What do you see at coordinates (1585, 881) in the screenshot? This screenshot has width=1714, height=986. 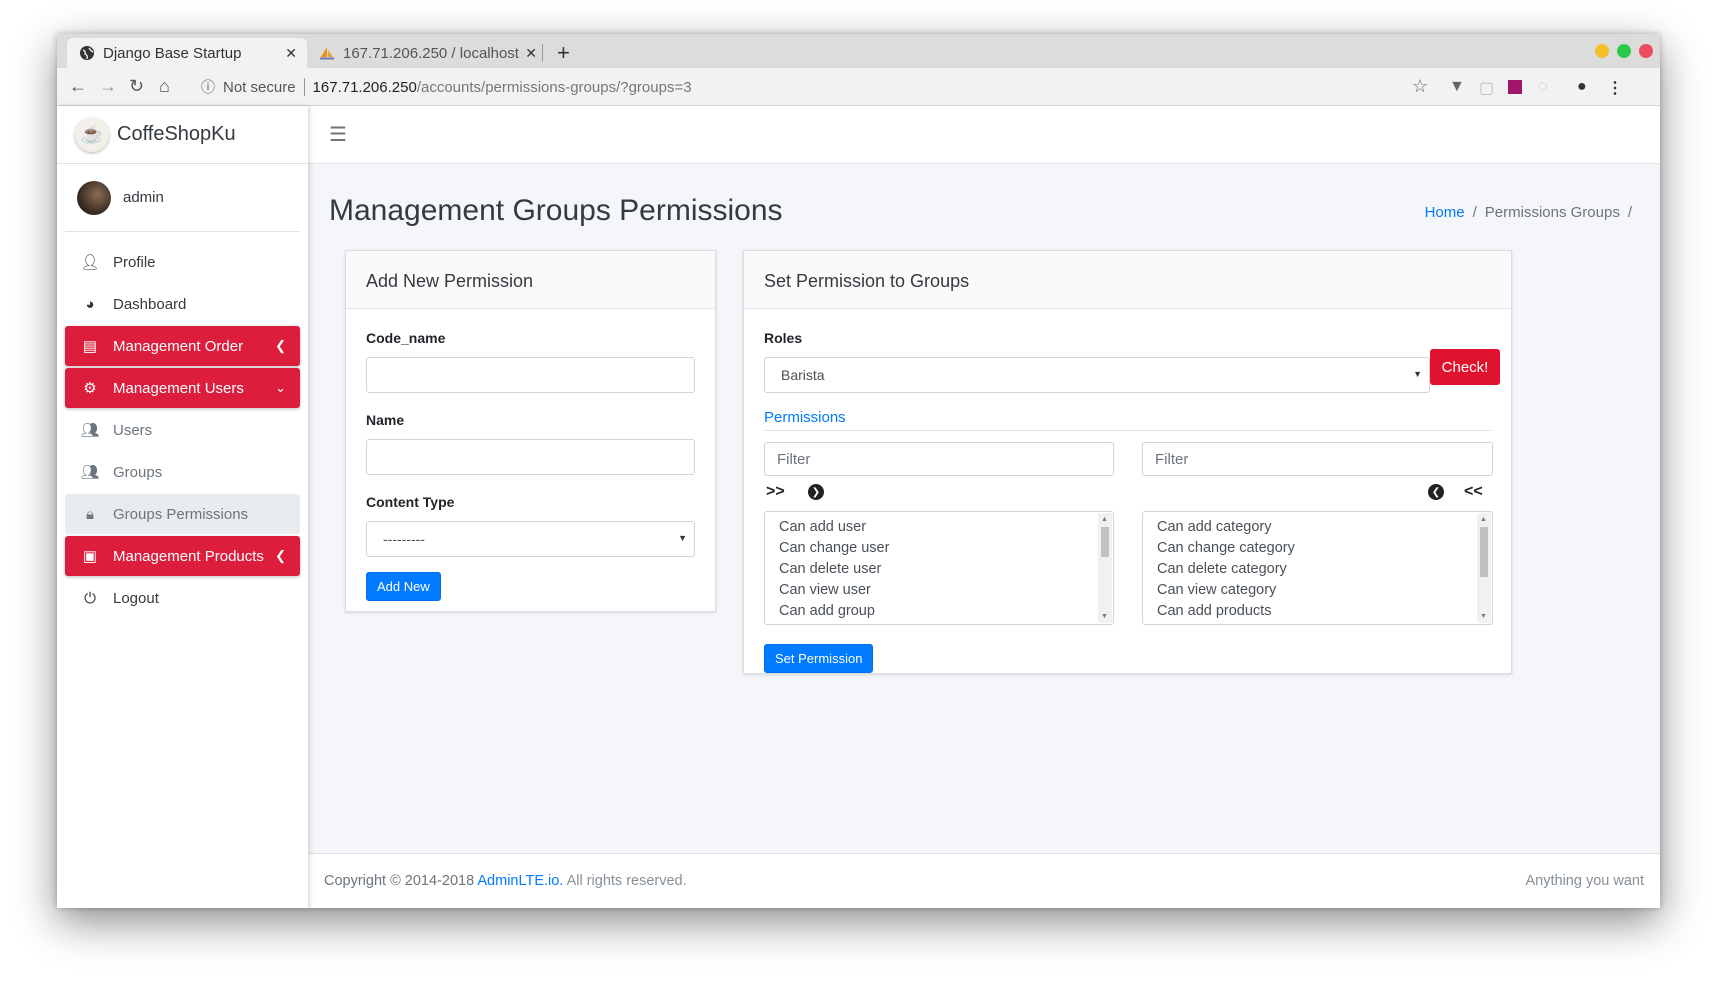 I see `footer-right-text: Anything you want` at bounding box center [1585, 881].